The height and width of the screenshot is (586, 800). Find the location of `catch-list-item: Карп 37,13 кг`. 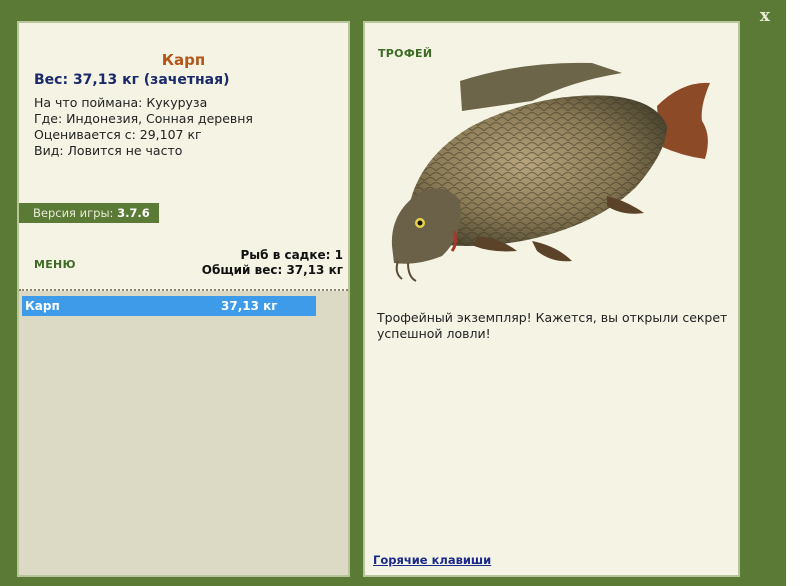

catch-list-item: Карп 37,13 кг is located at coordinates (169, 306).